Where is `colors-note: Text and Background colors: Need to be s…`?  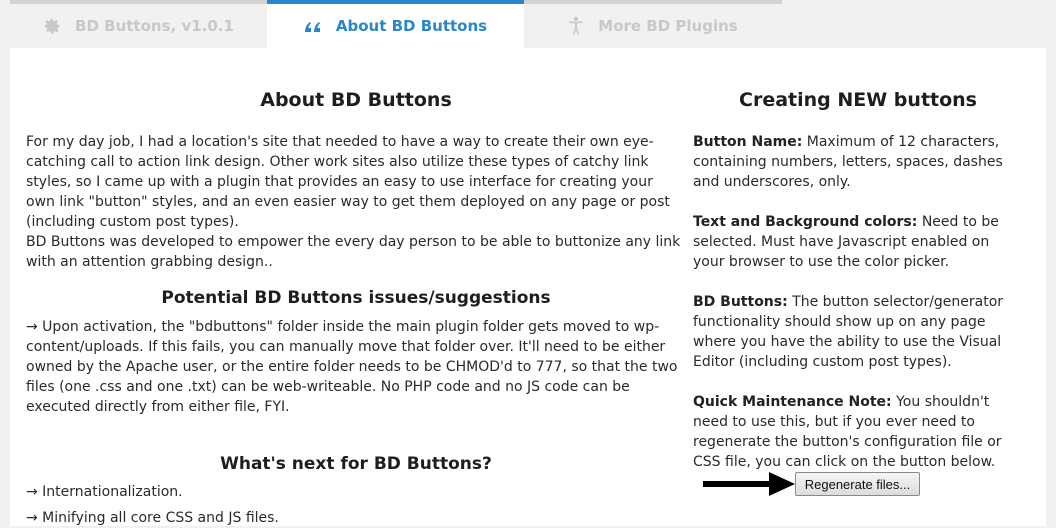 colors-note: Text and Background colors: Need to be s… is located at coordinates (858, 242).